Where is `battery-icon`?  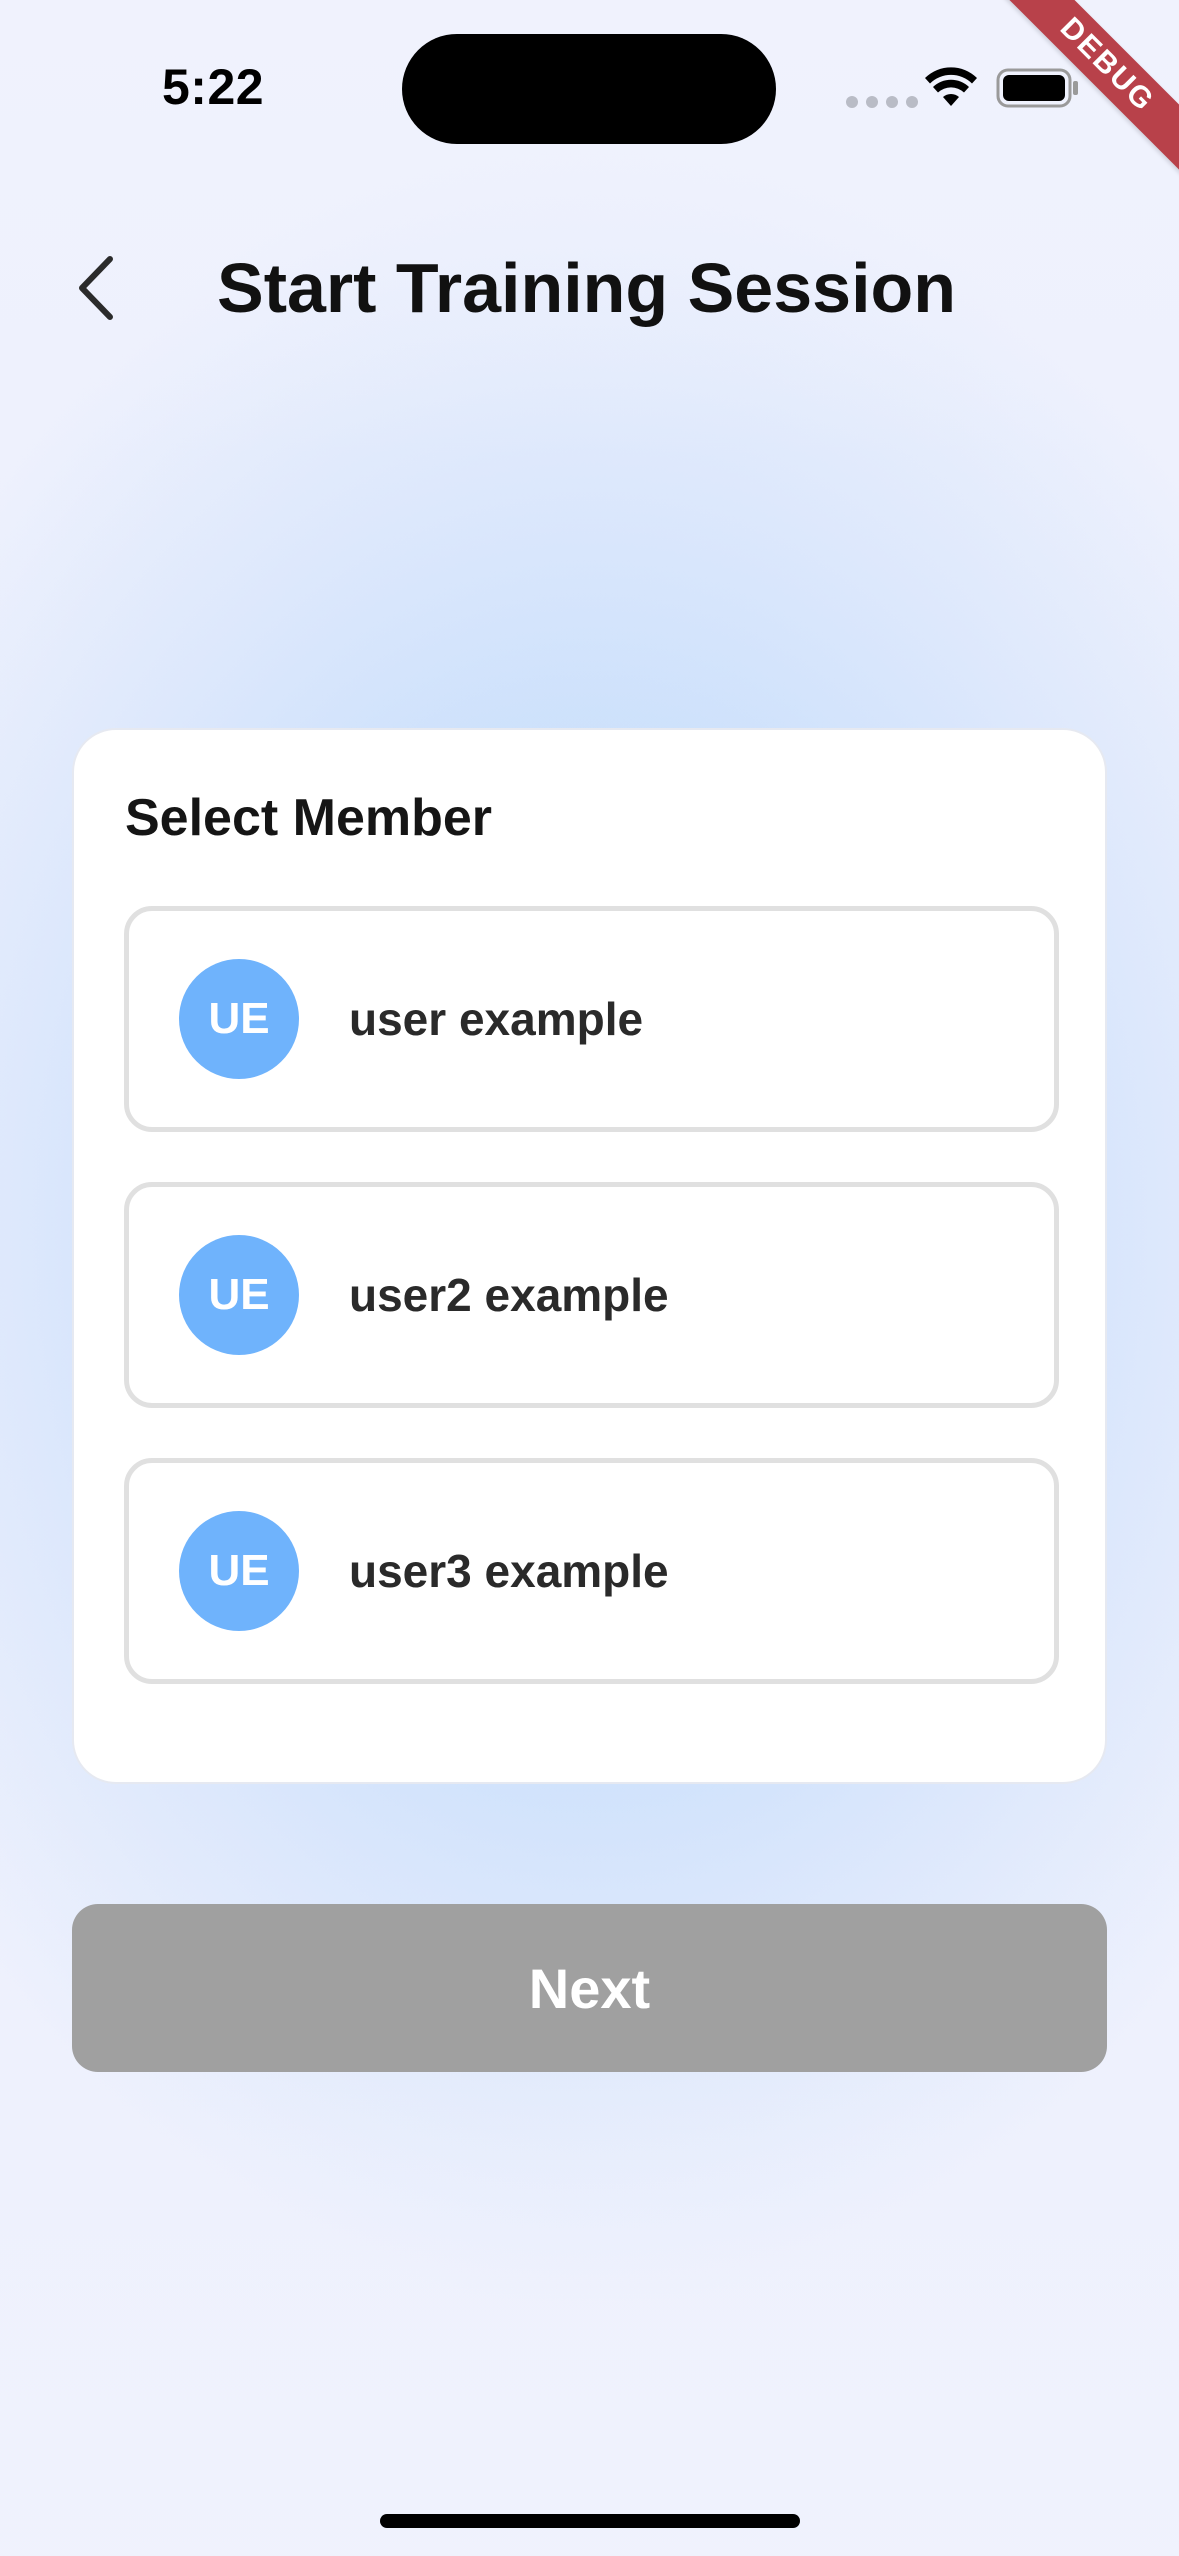
battery-icon is located at coordinates (1037, 88).